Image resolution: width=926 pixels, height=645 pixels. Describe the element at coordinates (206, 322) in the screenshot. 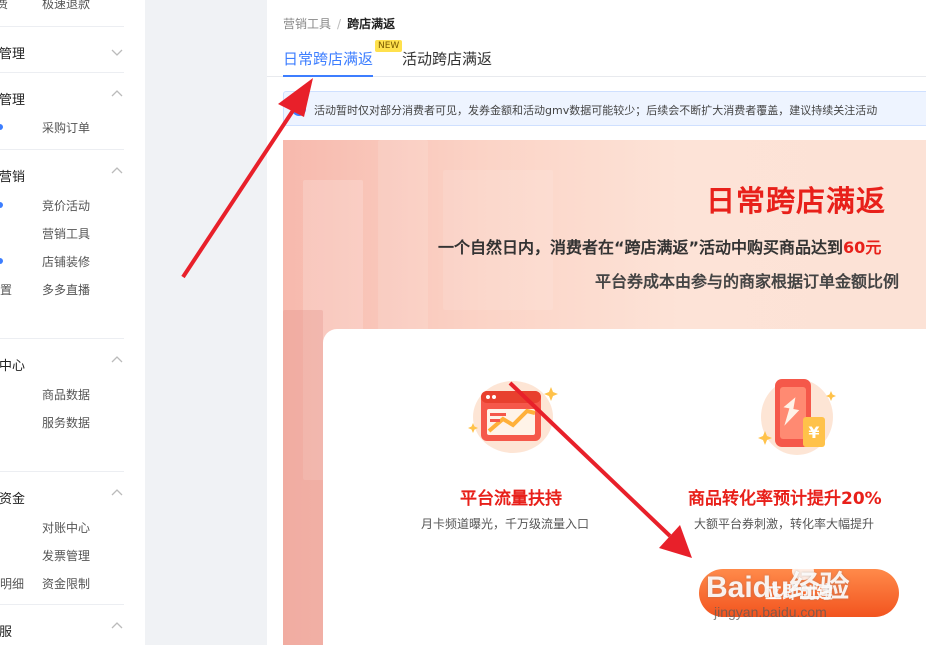

I see `page-gutter` at that location.